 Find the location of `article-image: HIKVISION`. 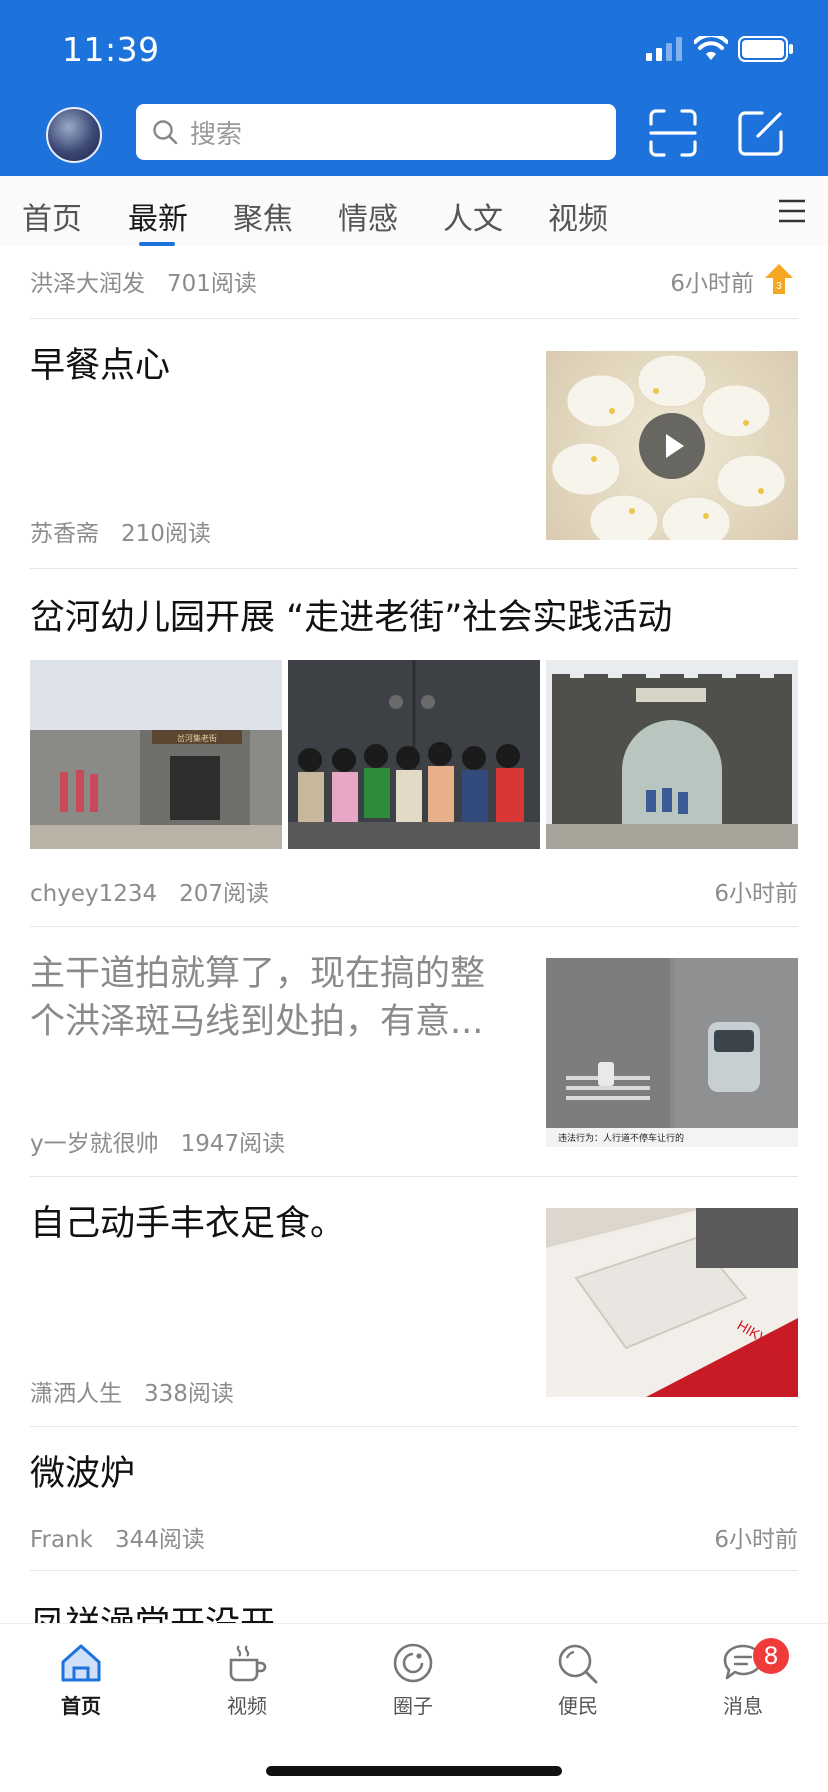

article-image: HIKVISION is located at coordinates (672, 1302).